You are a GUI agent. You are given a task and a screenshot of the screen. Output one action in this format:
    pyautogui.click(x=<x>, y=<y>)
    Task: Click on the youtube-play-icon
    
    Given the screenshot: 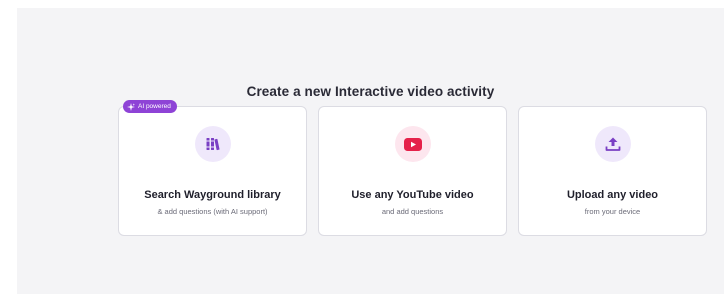 What is the action you would take?
    pyautogui.click(x=412, y=144)
    